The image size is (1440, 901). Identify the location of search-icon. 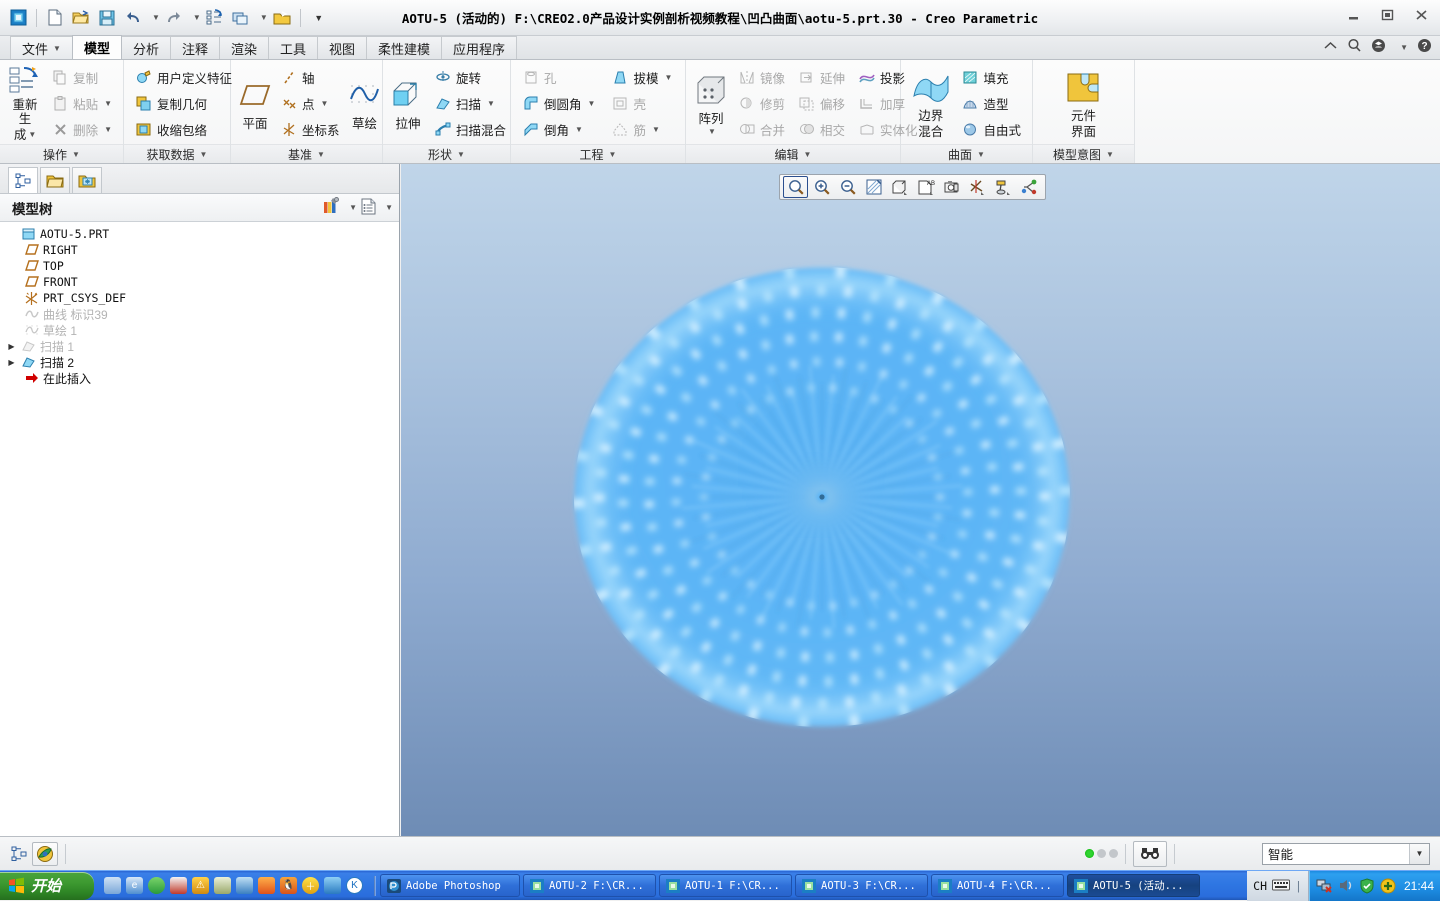
(1354, 47).